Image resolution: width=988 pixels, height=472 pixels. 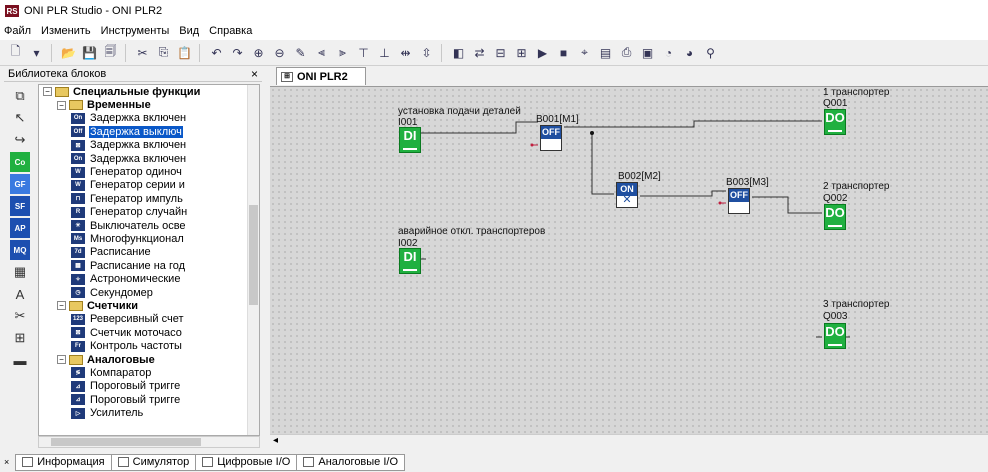 What do you see at coordinates (551, 138) in the screenshot?
I see `off-delay-block-b001: OFF` at bounding box center [551, 138].